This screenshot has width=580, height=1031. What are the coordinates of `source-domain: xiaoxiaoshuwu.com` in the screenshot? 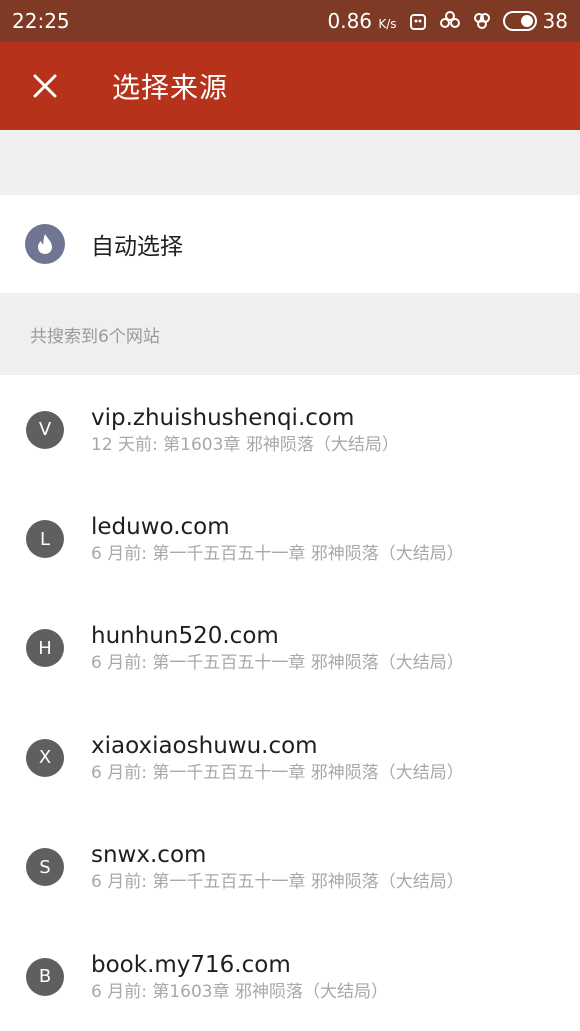 It's located at (204, 745).